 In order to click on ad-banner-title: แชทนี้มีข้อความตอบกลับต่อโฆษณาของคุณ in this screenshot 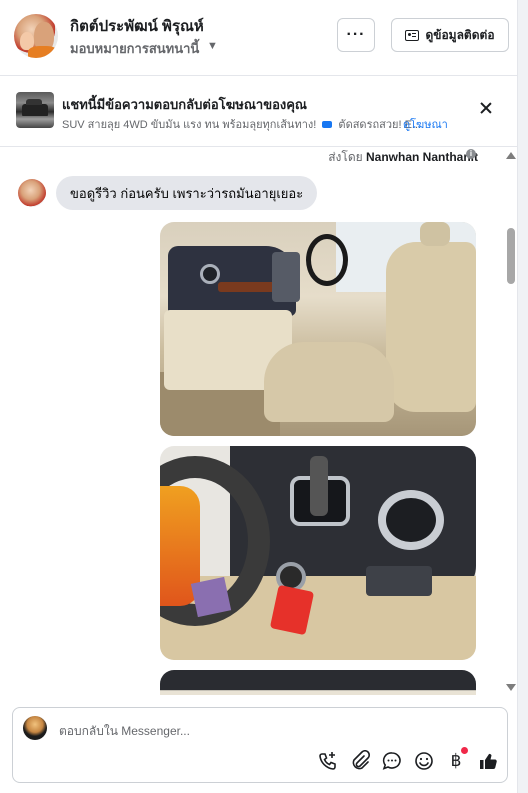, I will do `click(184, 104)`.